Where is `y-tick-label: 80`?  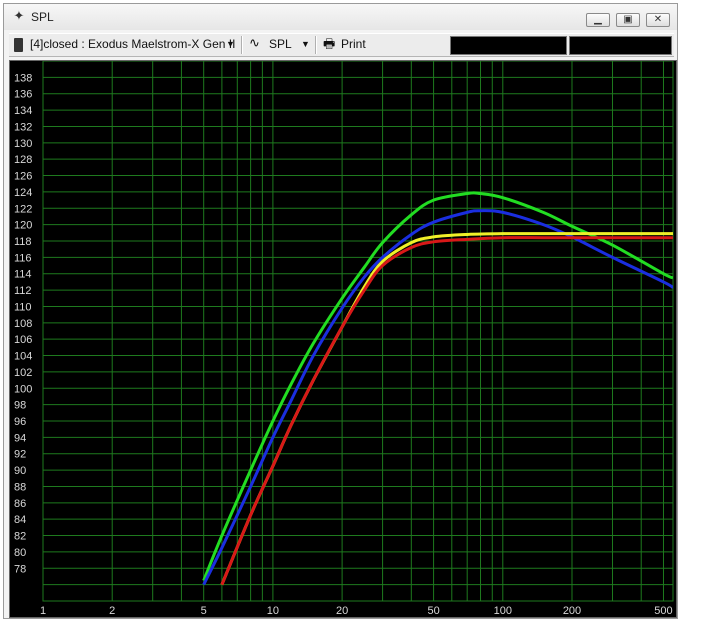 y-tick-label: 80 is located at coordinates (20, 553).